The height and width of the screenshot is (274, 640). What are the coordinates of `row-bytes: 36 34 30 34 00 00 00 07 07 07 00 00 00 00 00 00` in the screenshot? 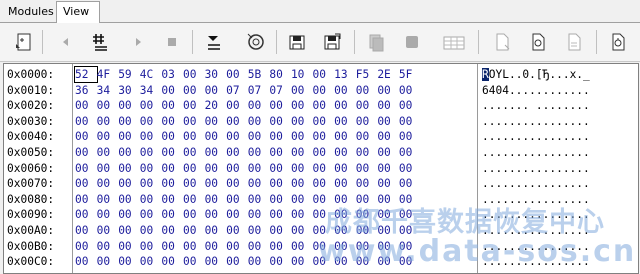 It's located at (248, 90).